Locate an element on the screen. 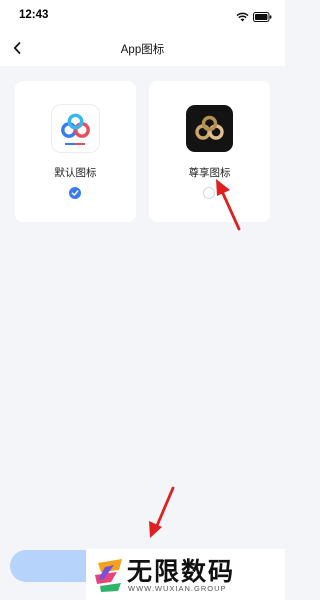 Image resolution: width=320 pixels, height=600 pixels. premium-icon-label: 尊享图标 is located at coordinates (209, 173).